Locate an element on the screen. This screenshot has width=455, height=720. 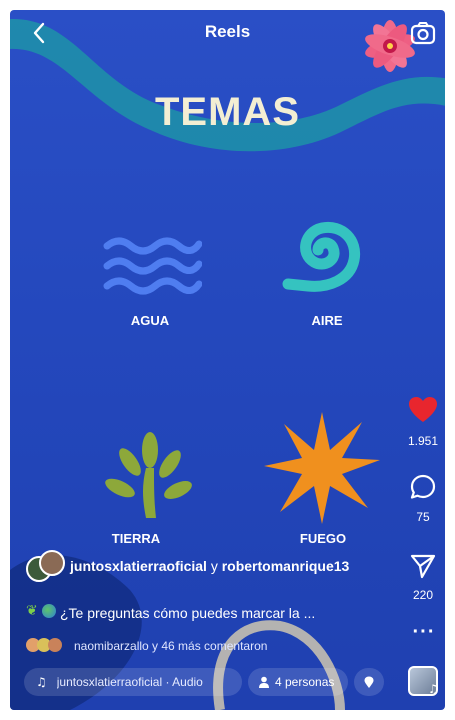
fire-star-icon is located at coordinates (322, 468).